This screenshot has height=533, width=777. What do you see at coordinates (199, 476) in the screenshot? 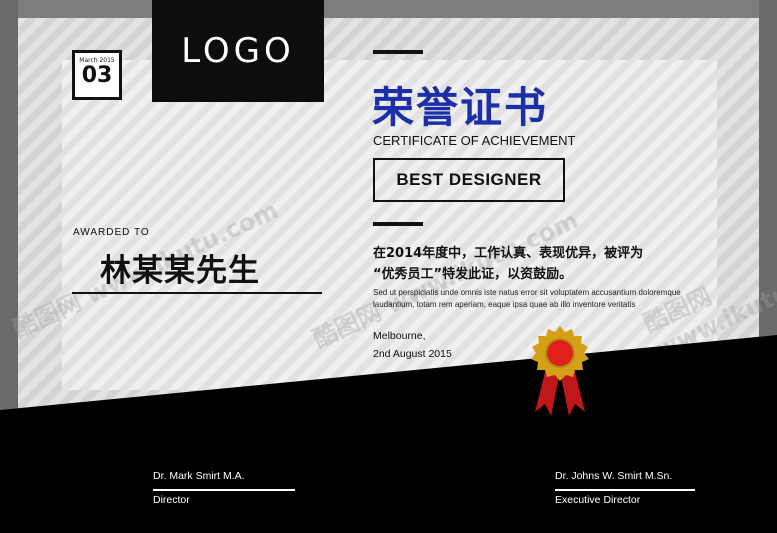
I see `signature-1-name: Dr. Mark Smirt M.A.` at bounding box center [199, 476].